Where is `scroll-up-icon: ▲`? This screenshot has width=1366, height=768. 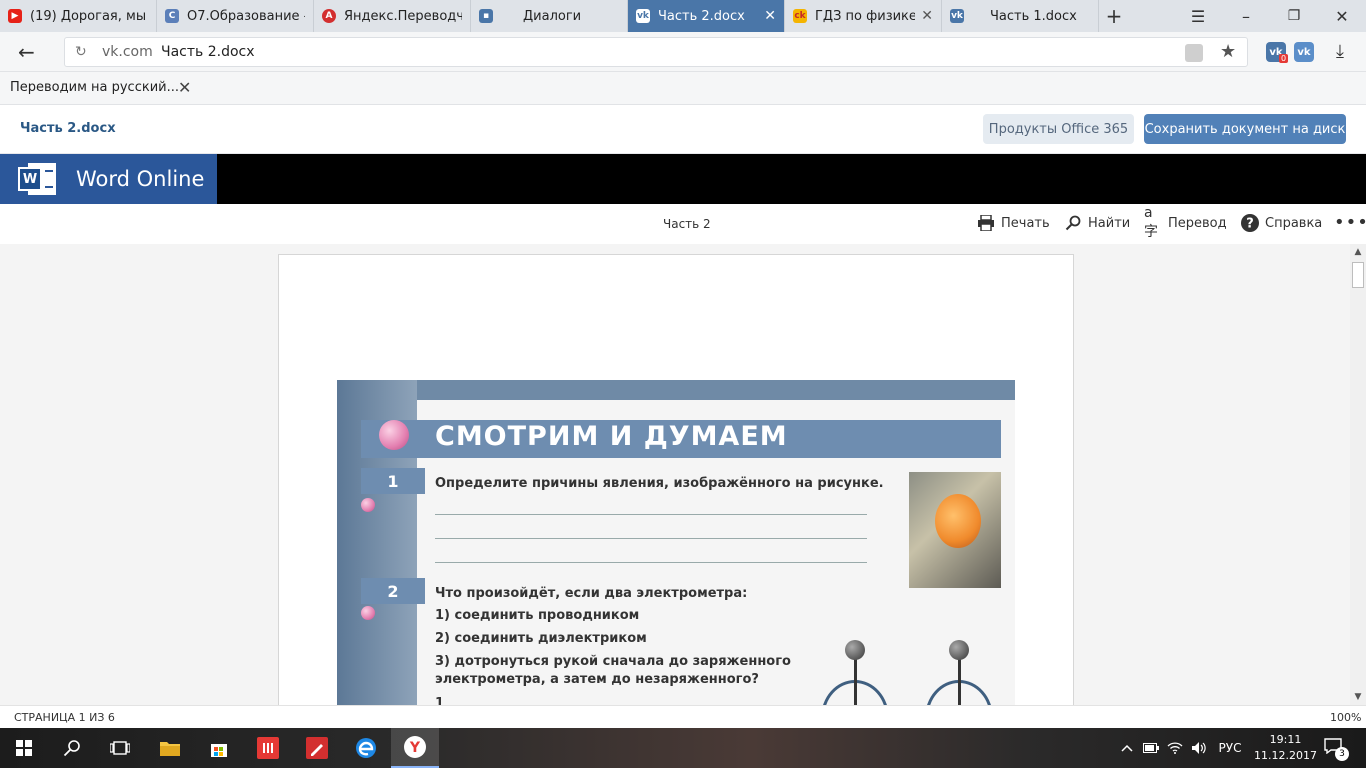
scroll-up-icon: ▲ is located at coordinates (1358, 252).